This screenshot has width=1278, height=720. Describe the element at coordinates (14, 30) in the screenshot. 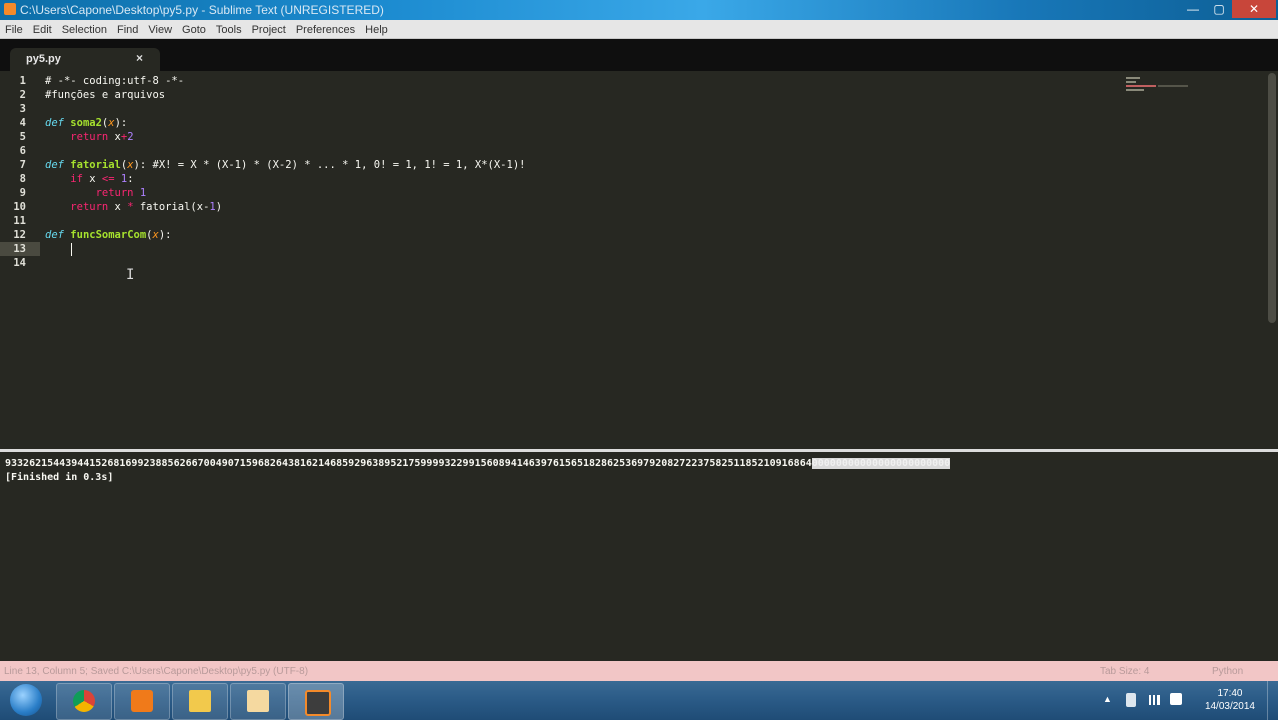

I see `menu-file: File` at that location.